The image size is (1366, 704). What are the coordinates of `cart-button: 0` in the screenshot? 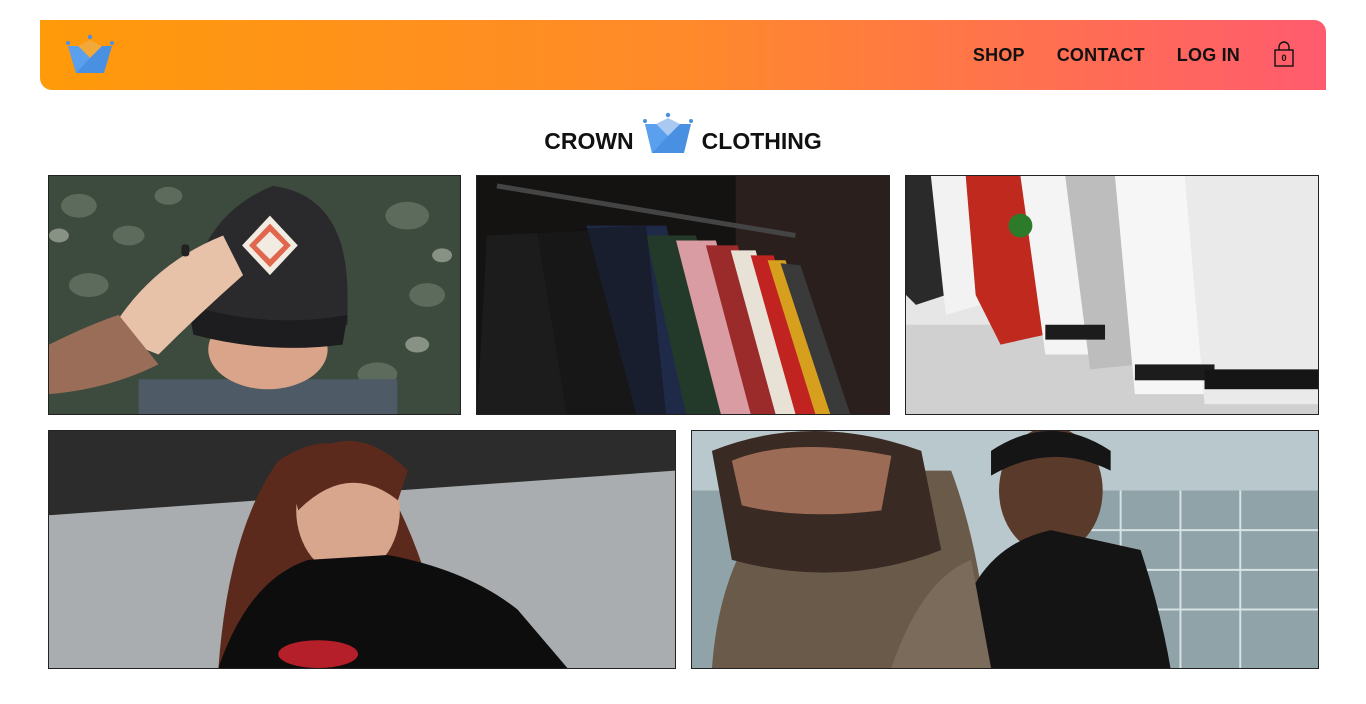 It's located at (1284, 55).